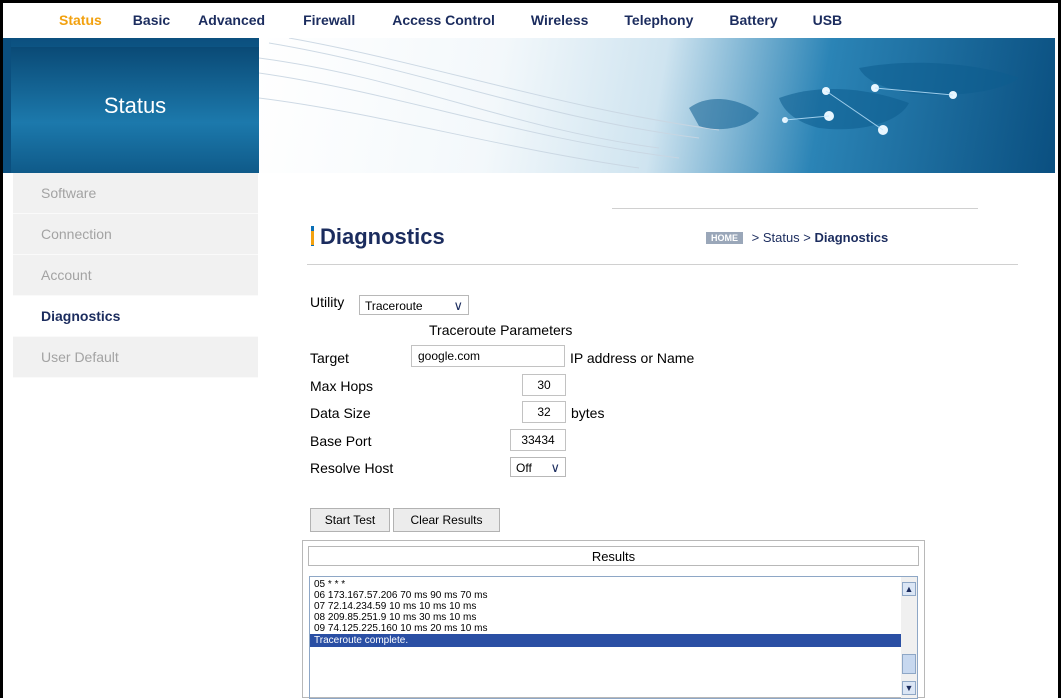 The image size is (1061, 699). I want to click on sidebar-item-user-default: User Default, so click(135, 357).